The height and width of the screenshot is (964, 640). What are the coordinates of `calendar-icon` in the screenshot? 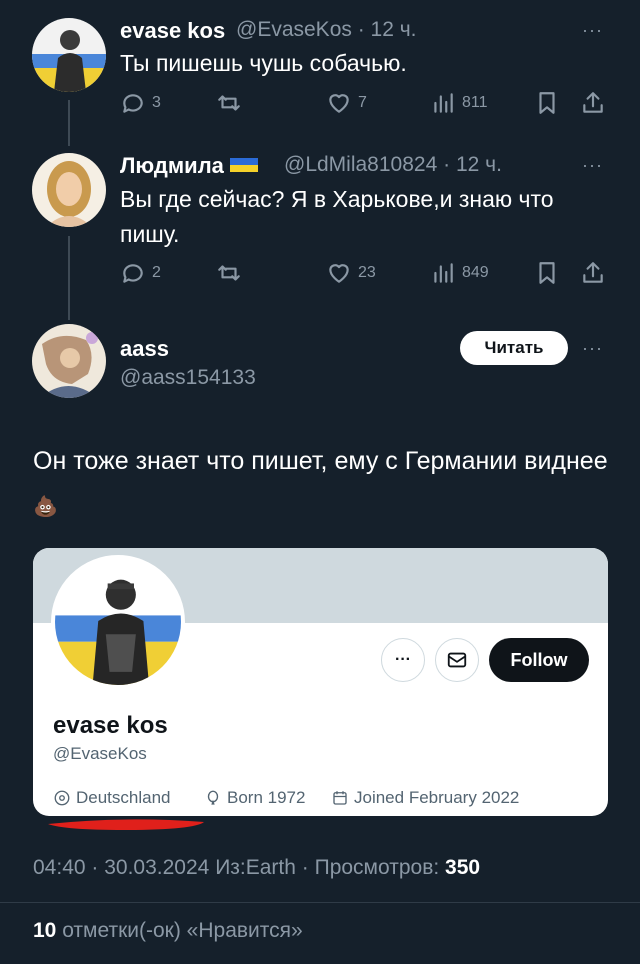 It's located at (340, 798).